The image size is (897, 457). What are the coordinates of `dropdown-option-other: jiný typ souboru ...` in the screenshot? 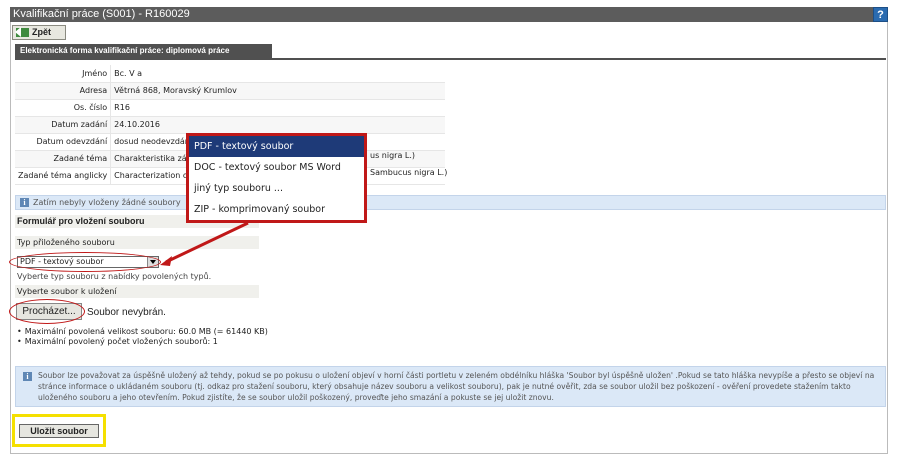 It's located at (276, 188).